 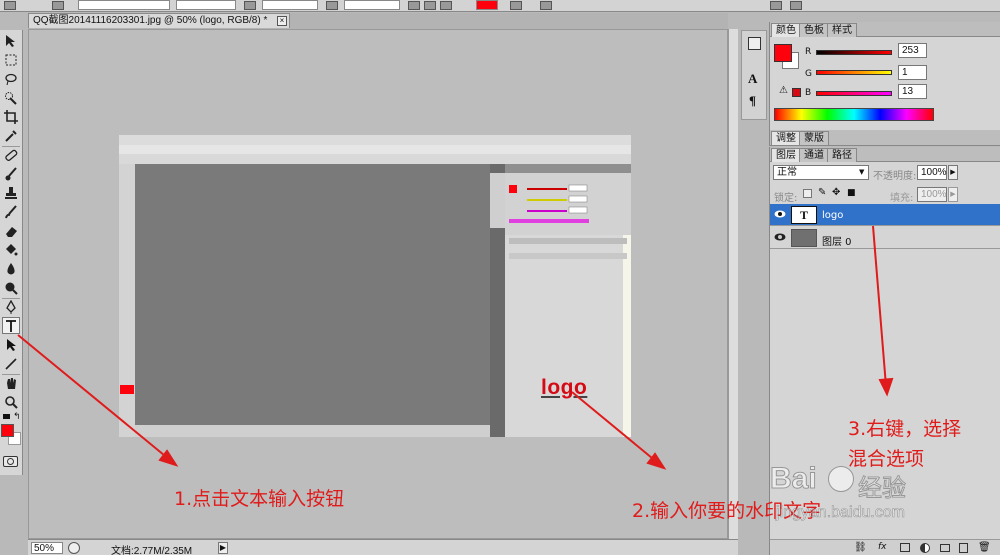 What do you see at coordinates (860, 547) in the screenshot?
I see `link-icon: ⛓` at bounding box center [860, 547].